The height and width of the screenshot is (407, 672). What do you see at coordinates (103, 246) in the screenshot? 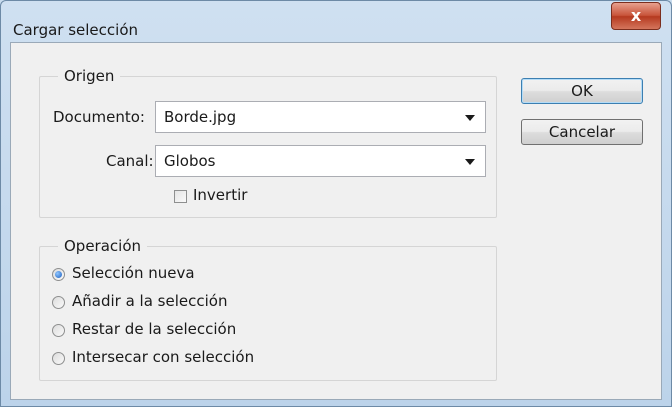
I see `operacion-legend: Operación` at bounding box center [103, 246].